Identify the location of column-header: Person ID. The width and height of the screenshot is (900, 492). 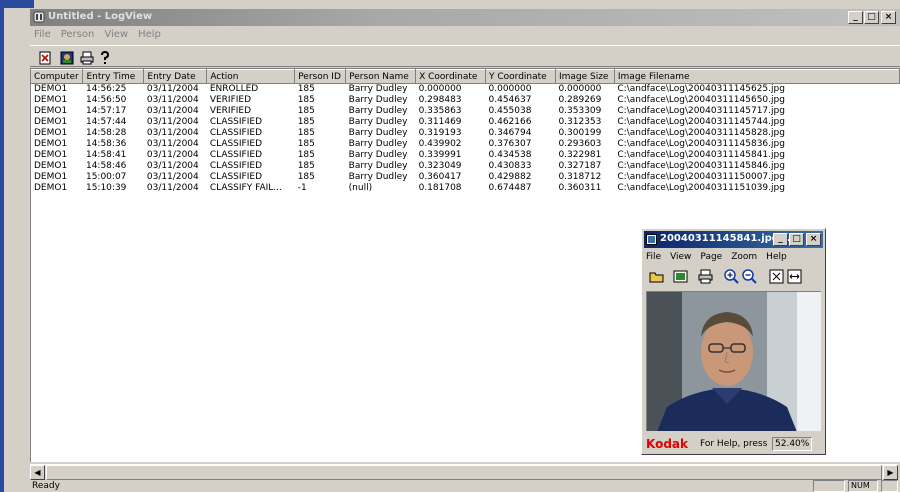
(320, 76).